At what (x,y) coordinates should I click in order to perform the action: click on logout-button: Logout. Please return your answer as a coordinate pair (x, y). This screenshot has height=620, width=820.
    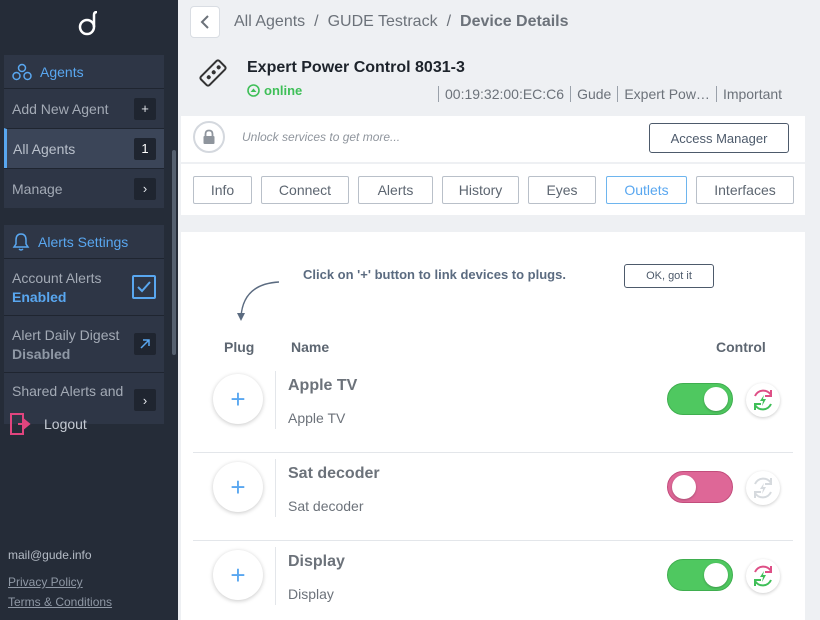
    Looking at the image, I should click on (48, 424).